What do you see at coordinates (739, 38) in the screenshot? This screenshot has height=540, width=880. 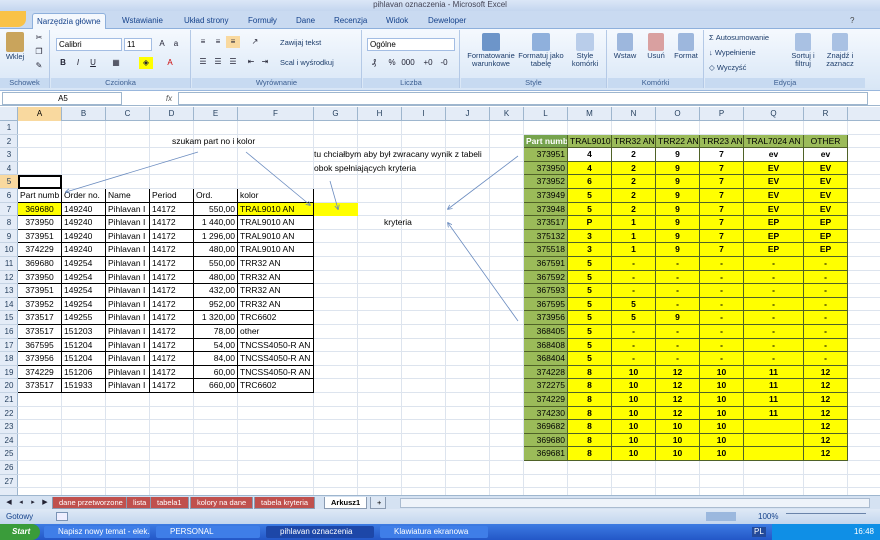 I see `autosum-button: Σ Autosumowanie` at bounding box center [739, 38].